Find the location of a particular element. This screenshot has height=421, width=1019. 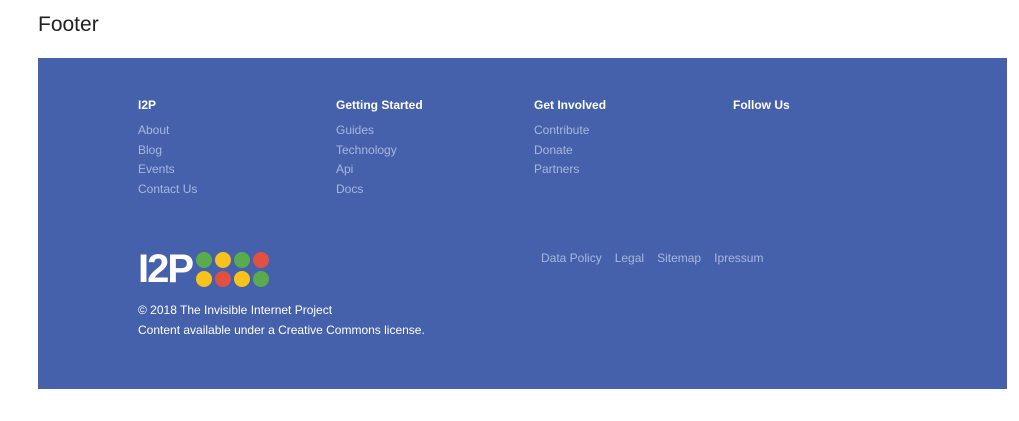

footer-link-data-policy: Data Policy is located at coordinates (571, 258).